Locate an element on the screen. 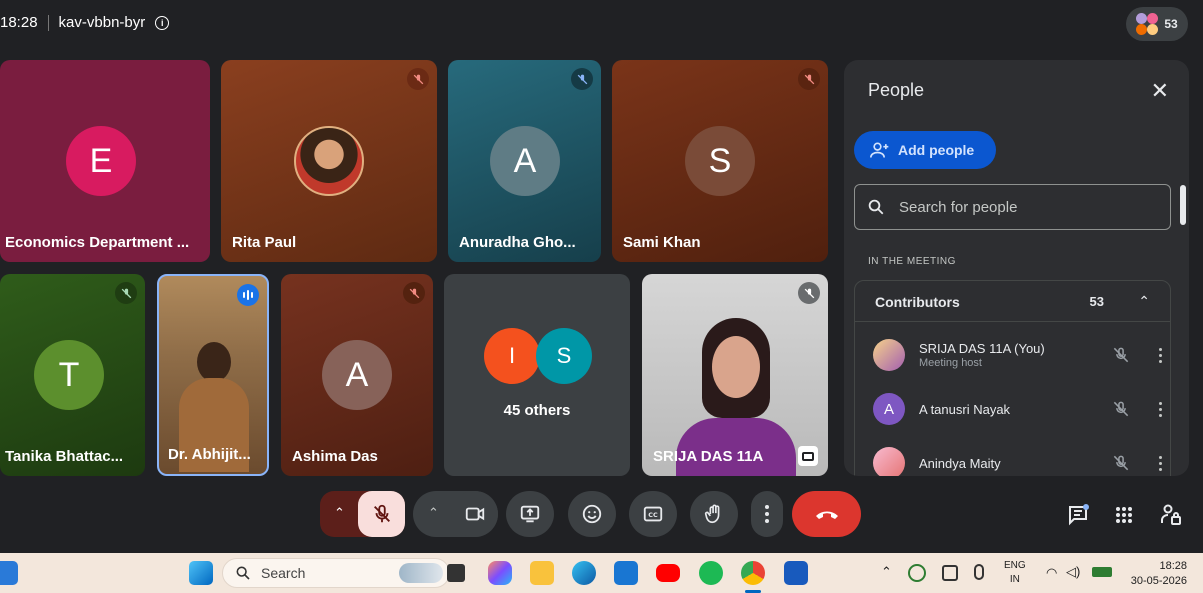  tray-app-icon is located at coordinates (917, 573).